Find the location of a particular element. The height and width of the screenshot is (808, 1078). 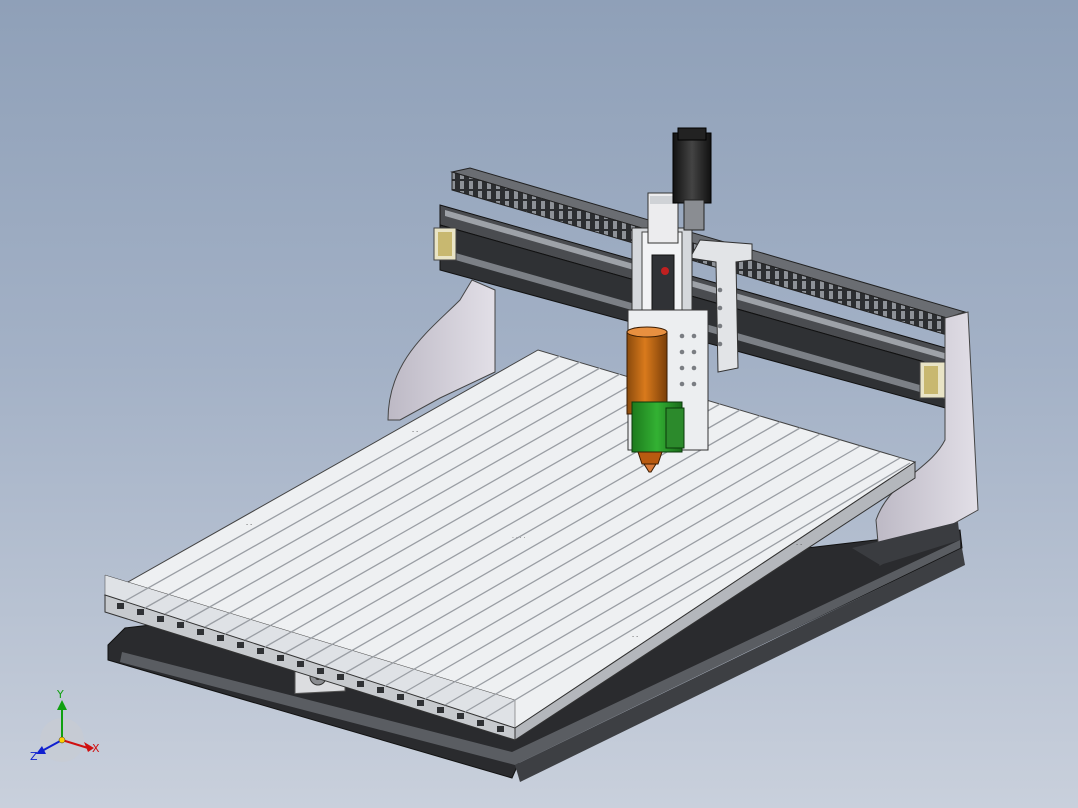

x-axis-label: X is located at coordinates (96, 748).